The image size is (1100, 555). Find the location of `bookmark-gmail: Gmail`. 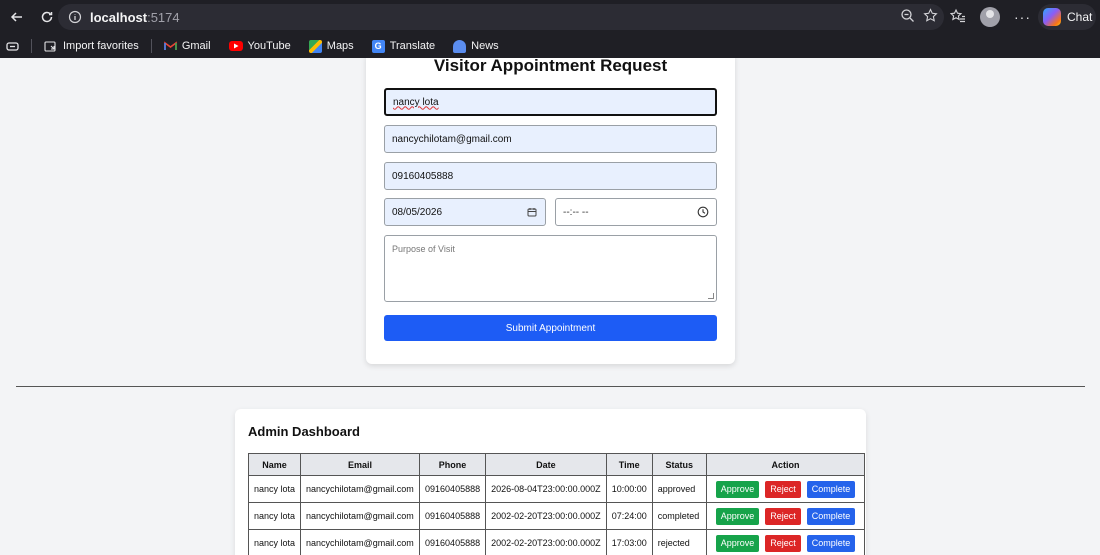

bookmark-gmail: Gmail is located at coordinates (187, 46).